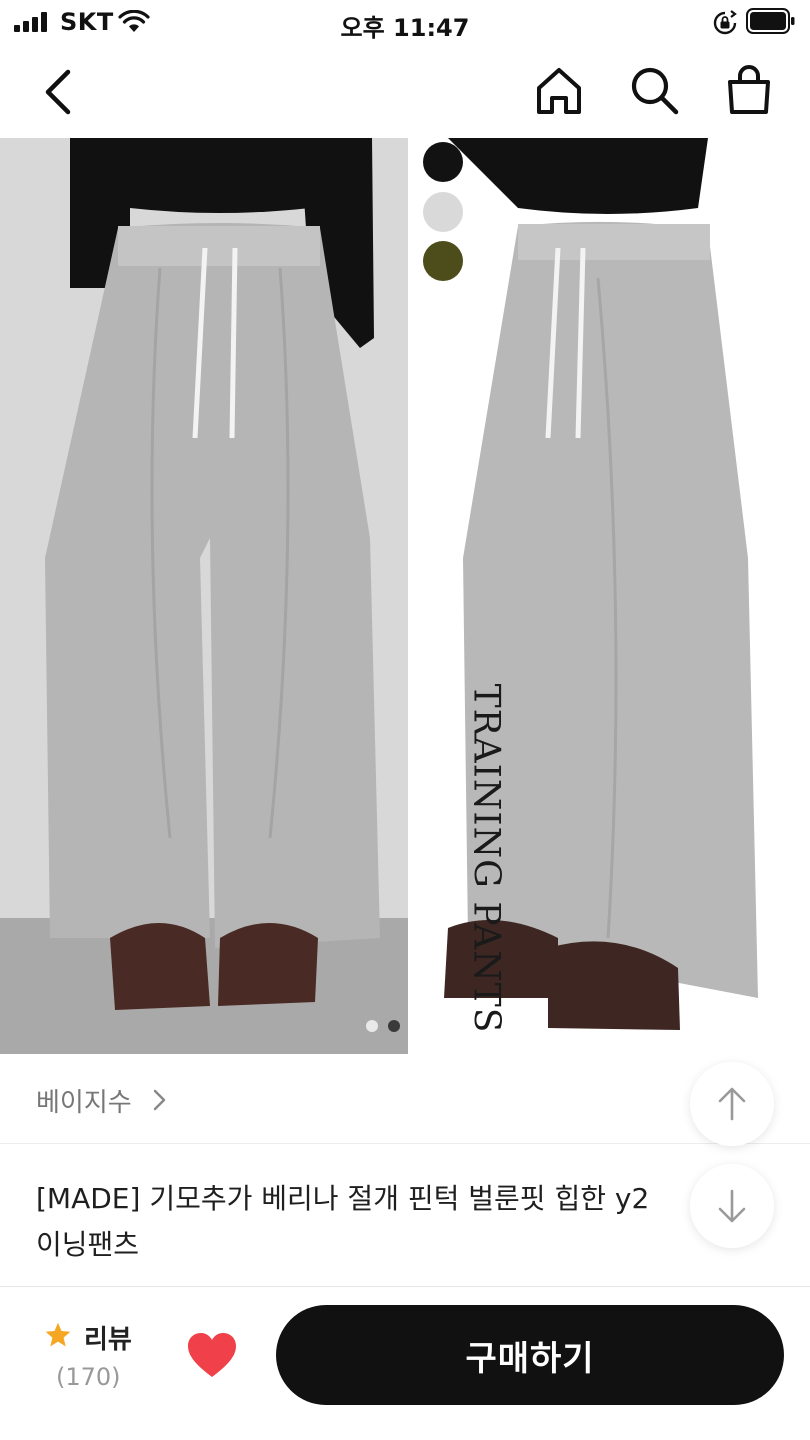 The width and height of the screenshot is (810, 1440). I want to click on review-label: 리뷰, so click(108, 1340).